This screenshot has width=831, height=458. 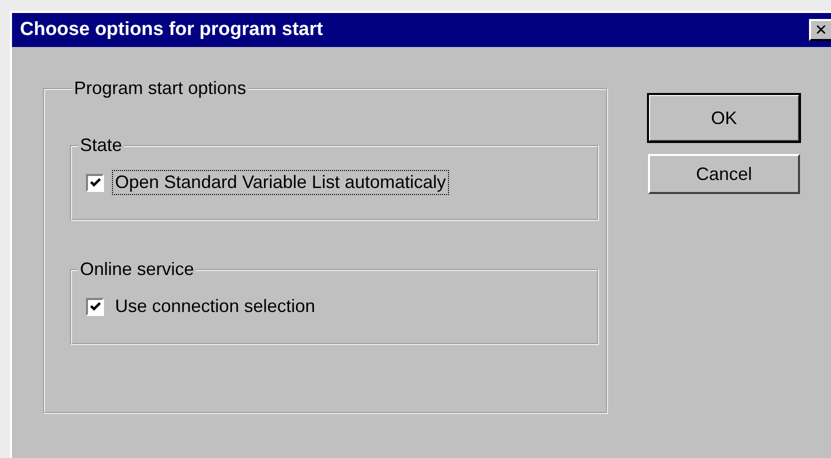 I want to click on section-title: State, so click(x=101, y=145).